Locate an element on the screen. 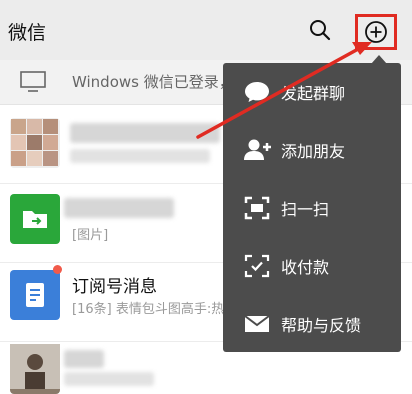  file-transfer-avatar is located at coordinates (35, 219).